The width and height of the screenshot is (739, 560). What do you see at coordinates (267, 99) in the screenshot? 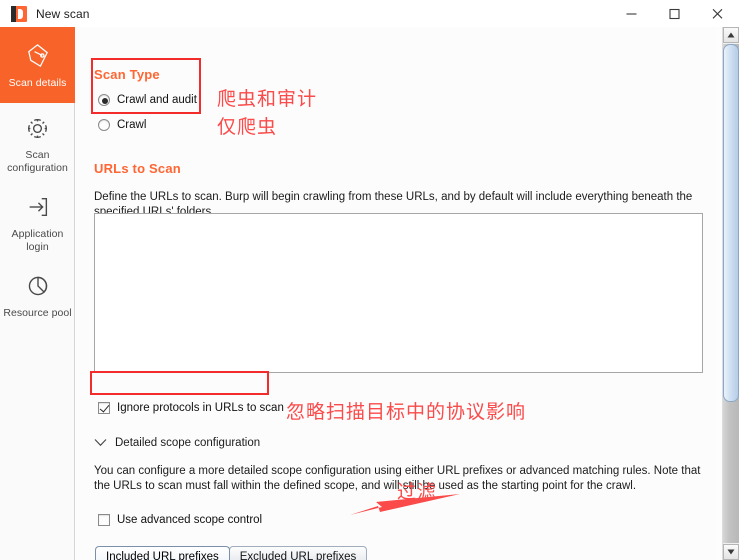
I see `annotation-crawl-and-audit: 爬虫和审计` at bounding box center [267, 99].